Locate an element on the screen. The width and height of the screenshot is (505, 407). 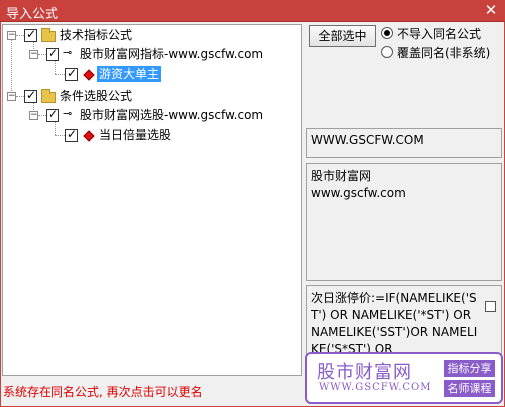
watermark-tag: 名师课程 is located at coordinates (469, 388).